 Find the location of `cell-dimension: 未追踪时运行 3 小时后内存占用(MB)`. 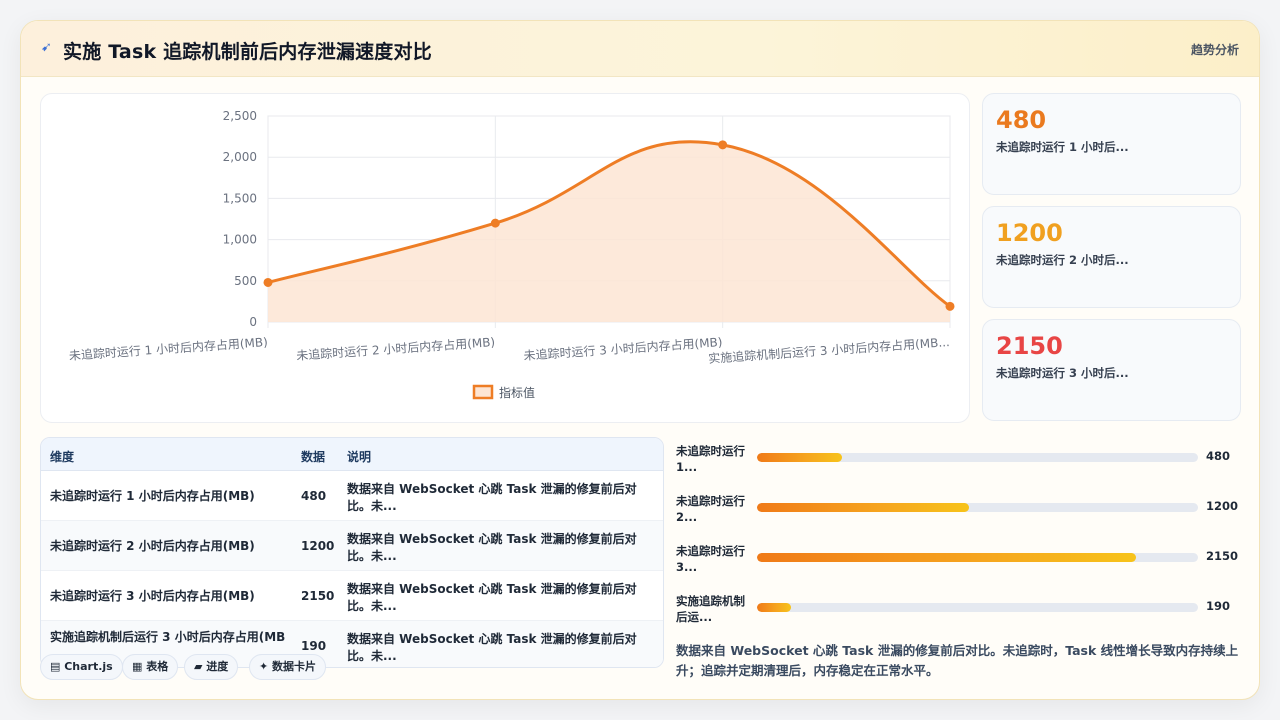

cell-dimension: 未追踪时运行 3 小时后内存占用(MB) is located at coordinates (152, 596).